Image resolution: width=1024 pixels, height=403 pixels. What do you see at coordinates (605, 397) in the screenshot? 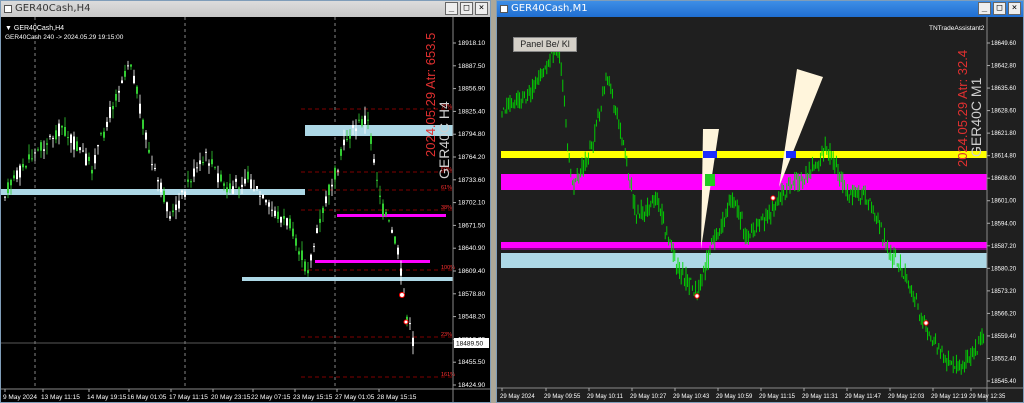
I see `time-label: 29 May 10:11` at bounding box center [605, 397].